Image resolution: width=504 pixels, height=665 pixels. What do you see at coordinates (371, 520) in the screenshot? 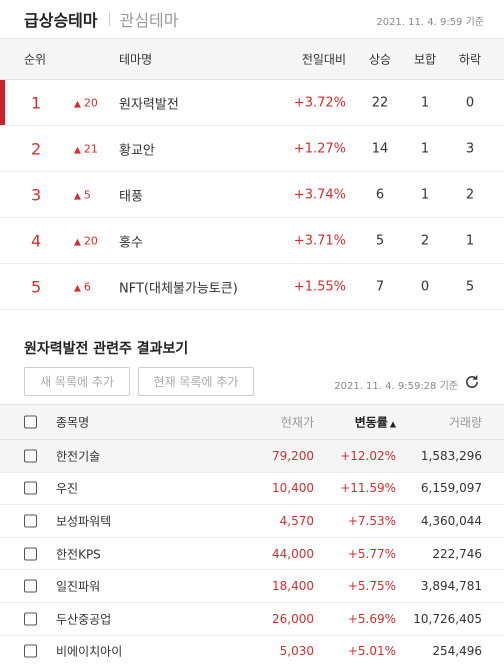
I see `stock-rate: +7.53%` at bounding box center [371, 520].